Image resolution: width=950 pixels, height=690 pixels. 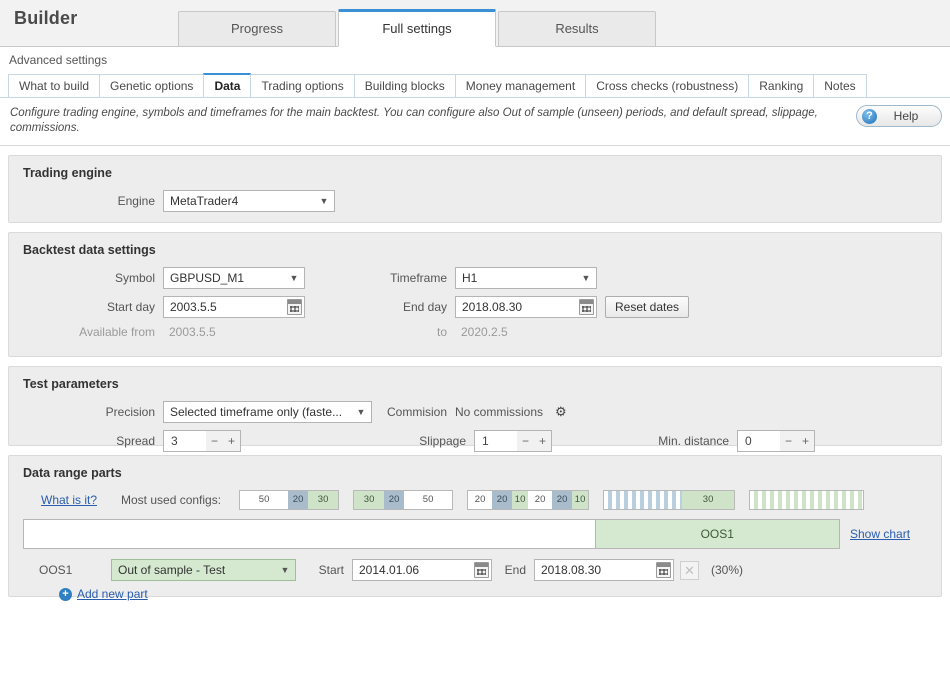 I want to click on part-end-label: End, so click(x=515, y=570).